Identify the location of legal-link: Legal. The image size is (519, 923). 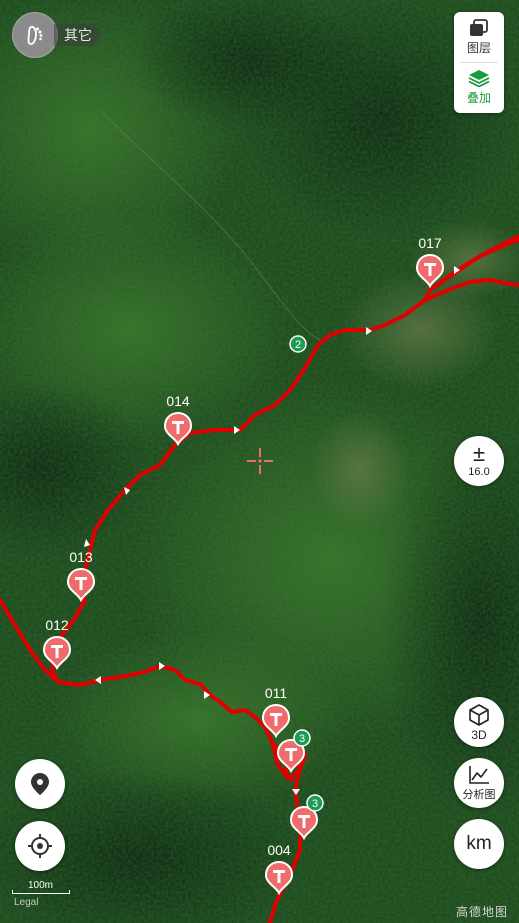
(26, 902).